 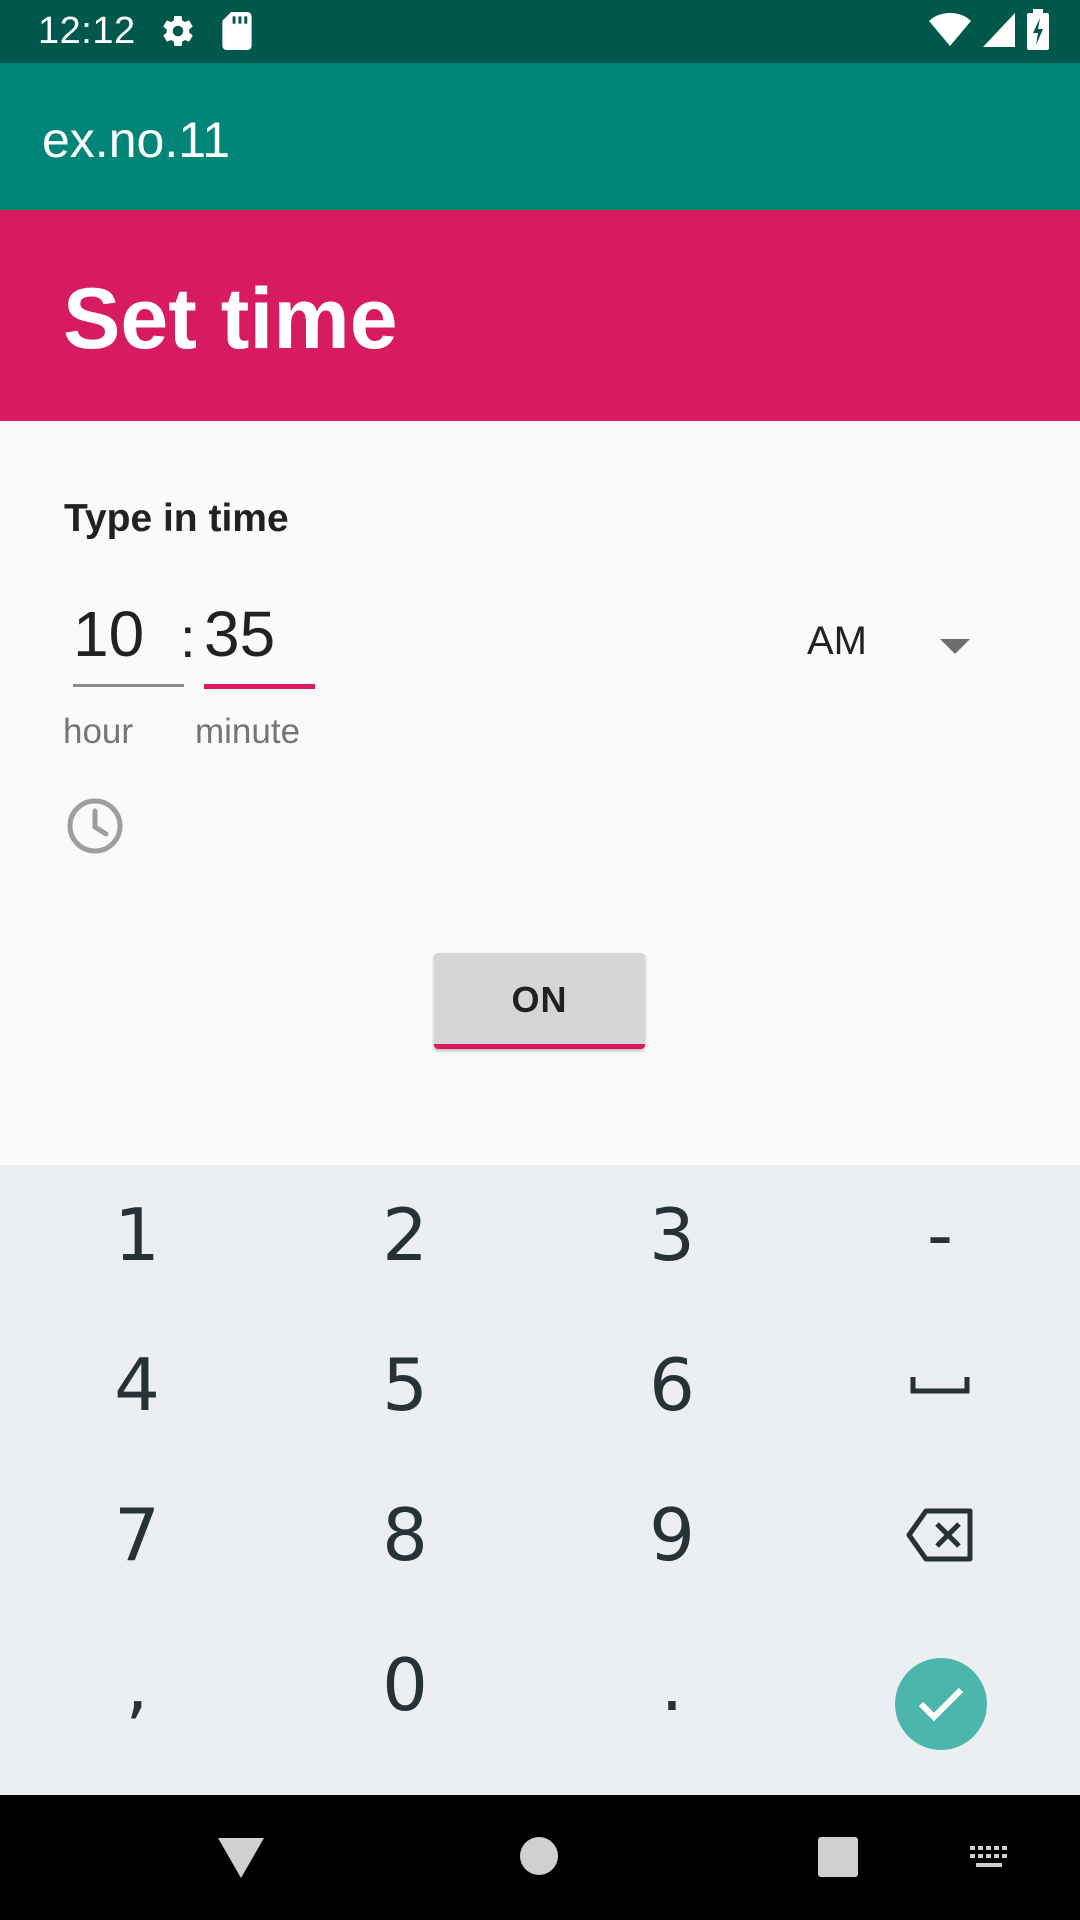 I want to click on key-comma: ,, so click(x=137, y=1685).